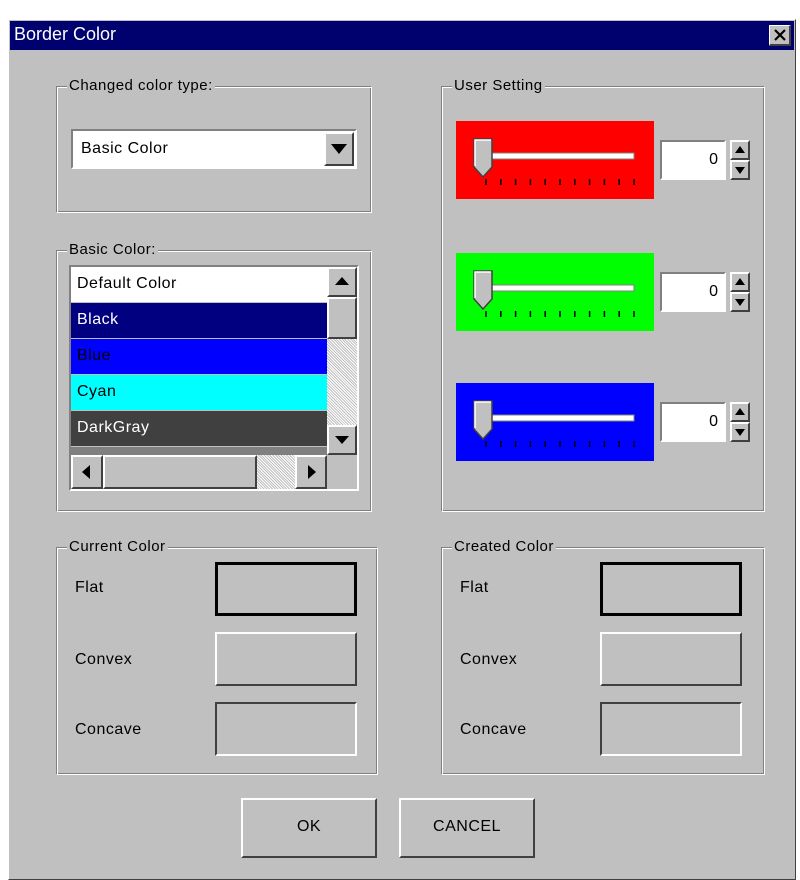 Image resolution: width=800 pixels, height=880 pixels. I want to click on vertical-scrollbar, so click(342, 361).